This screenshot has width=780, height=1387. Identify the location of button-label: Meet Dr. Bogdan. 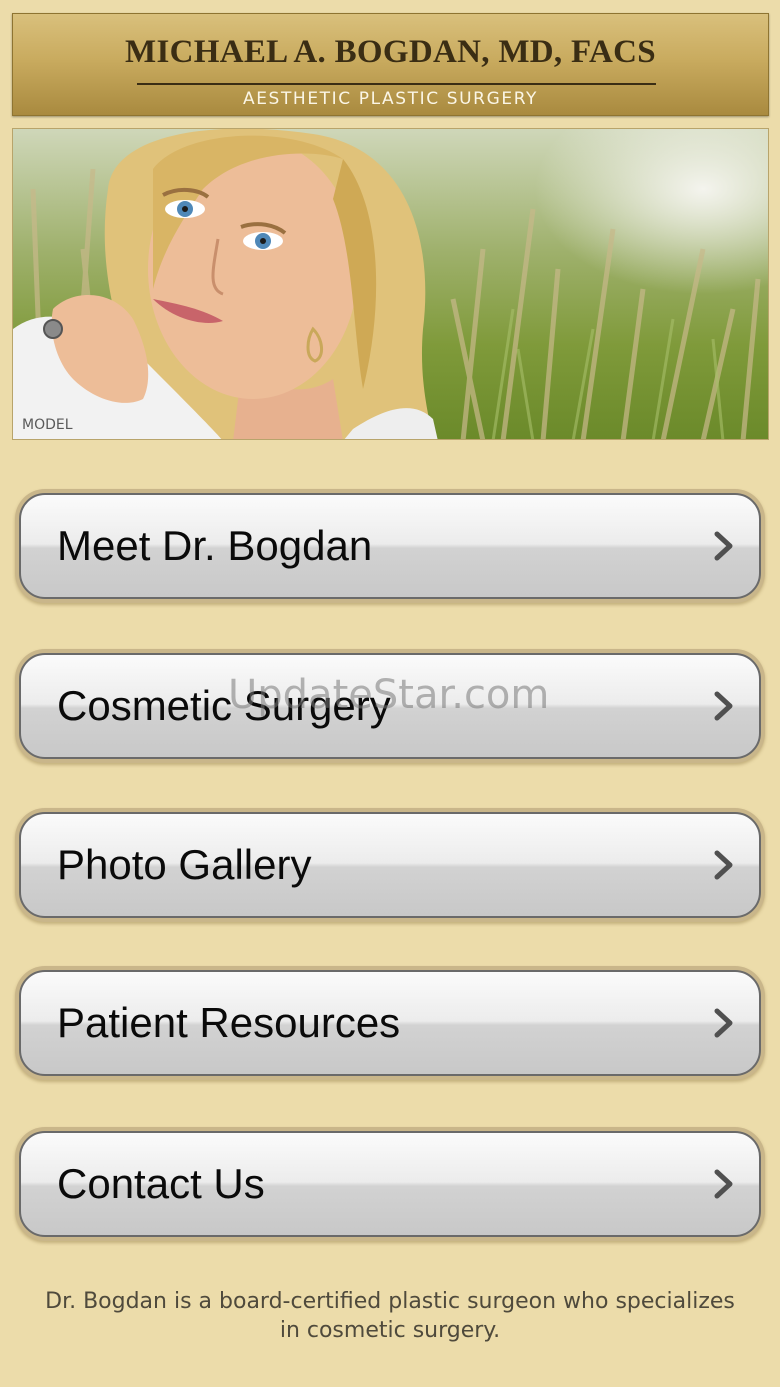
(215, 545).